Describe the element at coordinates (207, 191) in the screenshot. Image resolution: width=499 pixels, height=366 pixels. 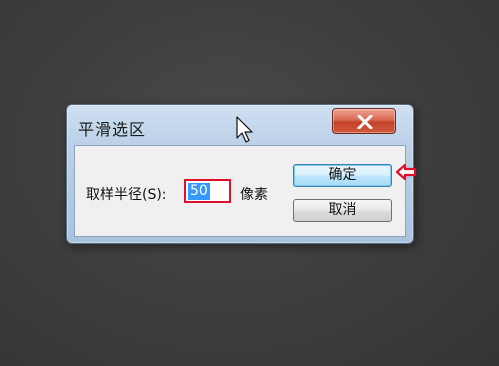
I see `radius-input` at that location.